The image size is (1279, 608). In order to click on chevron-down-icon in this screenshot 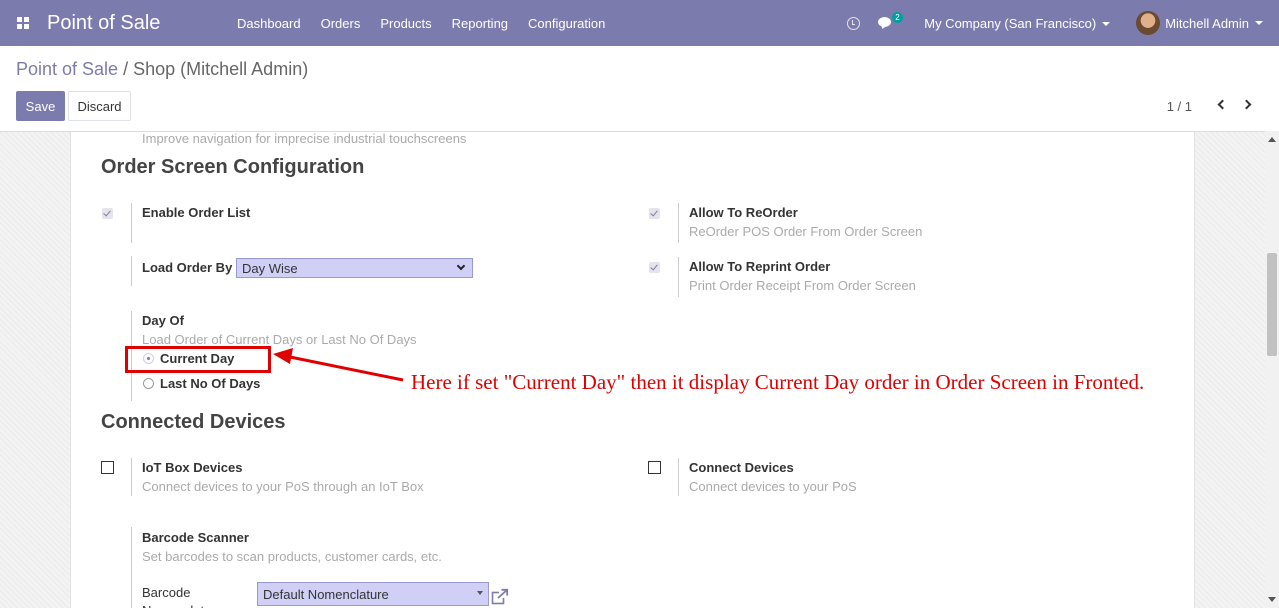, I will do `click(461, 266)`.